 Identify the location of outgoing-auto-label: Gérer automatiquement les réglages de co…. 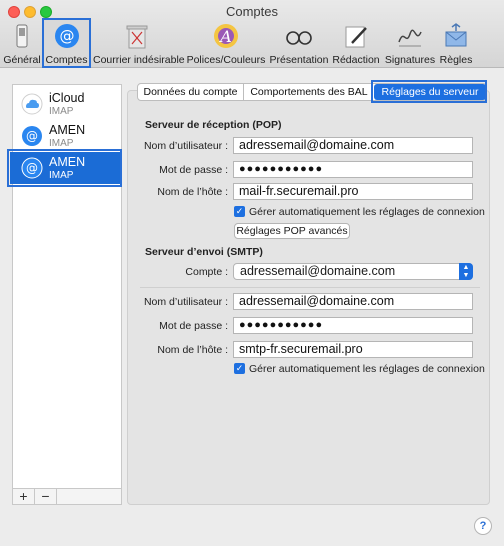
(367, 369).